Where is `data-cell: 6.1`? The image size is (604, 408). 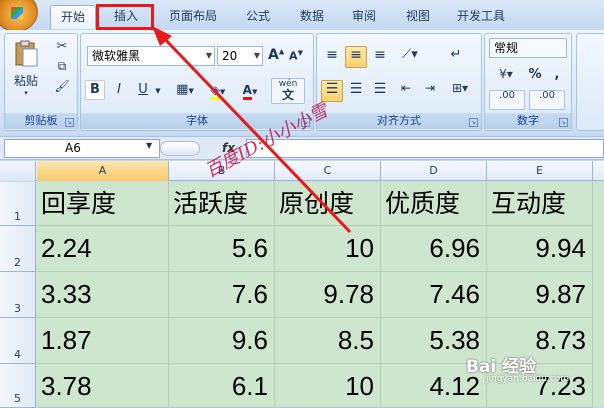
data-cell: 6.1 is located at coordinates (222, 386).